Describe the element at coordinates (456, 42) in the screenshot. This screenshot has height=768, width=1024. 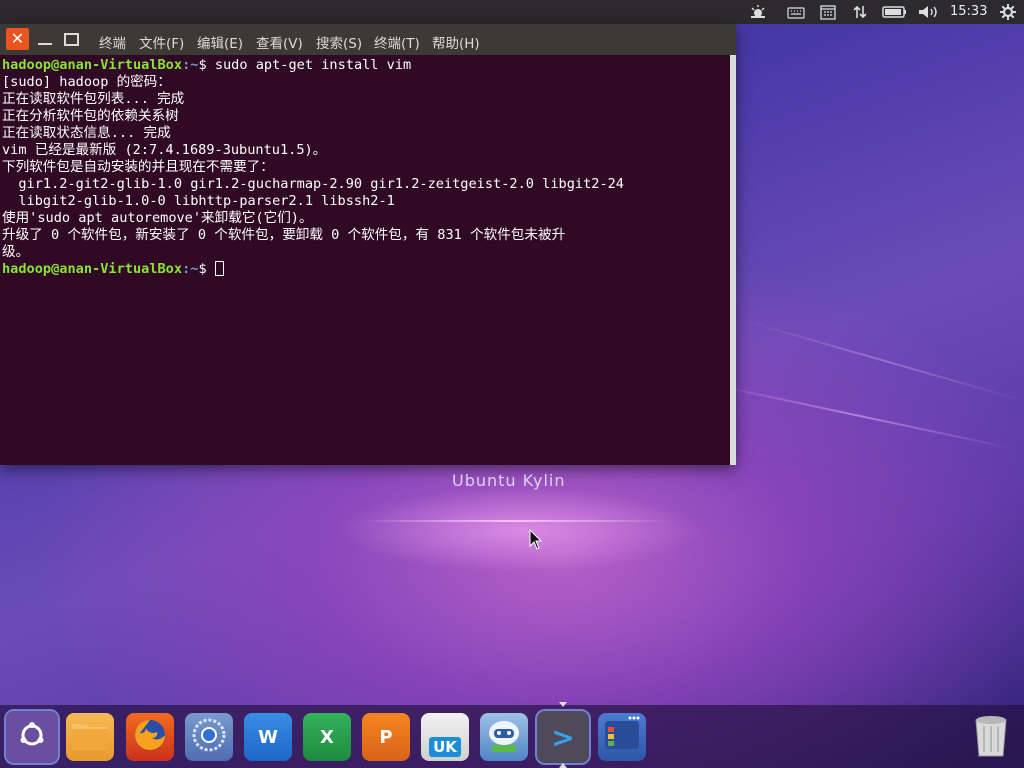
I see `menu-help: 帮助(H)` at that location.